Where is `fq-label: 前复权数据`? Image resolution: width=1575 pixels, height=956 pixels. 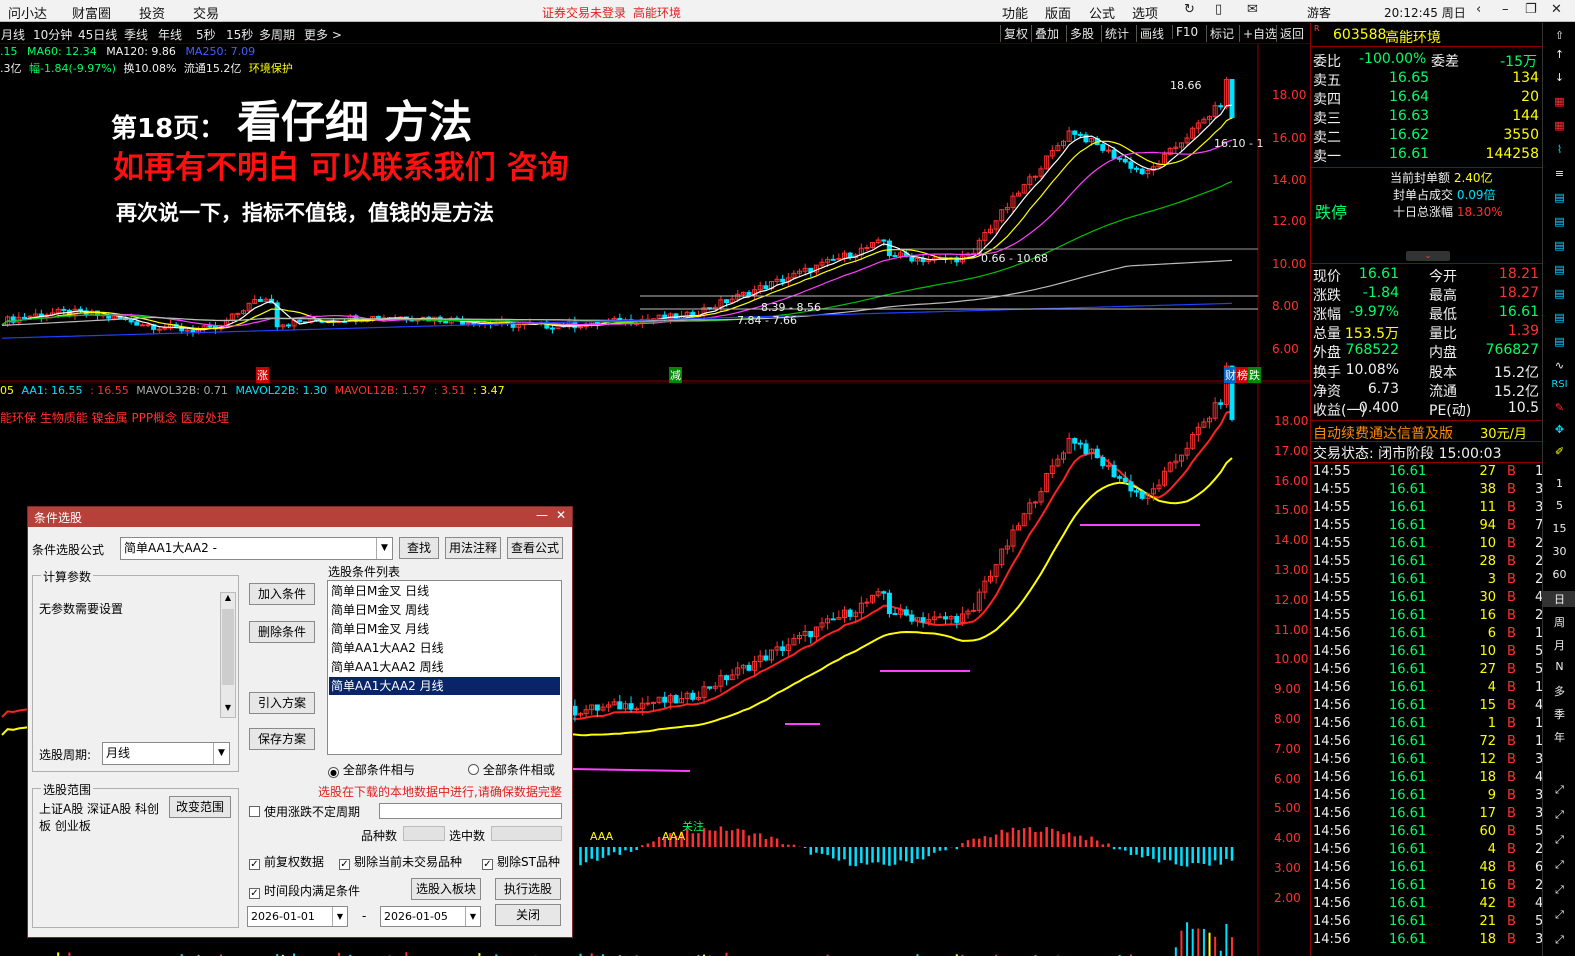 fq-label: 前复权数据 is located at coordinates (294, 862).